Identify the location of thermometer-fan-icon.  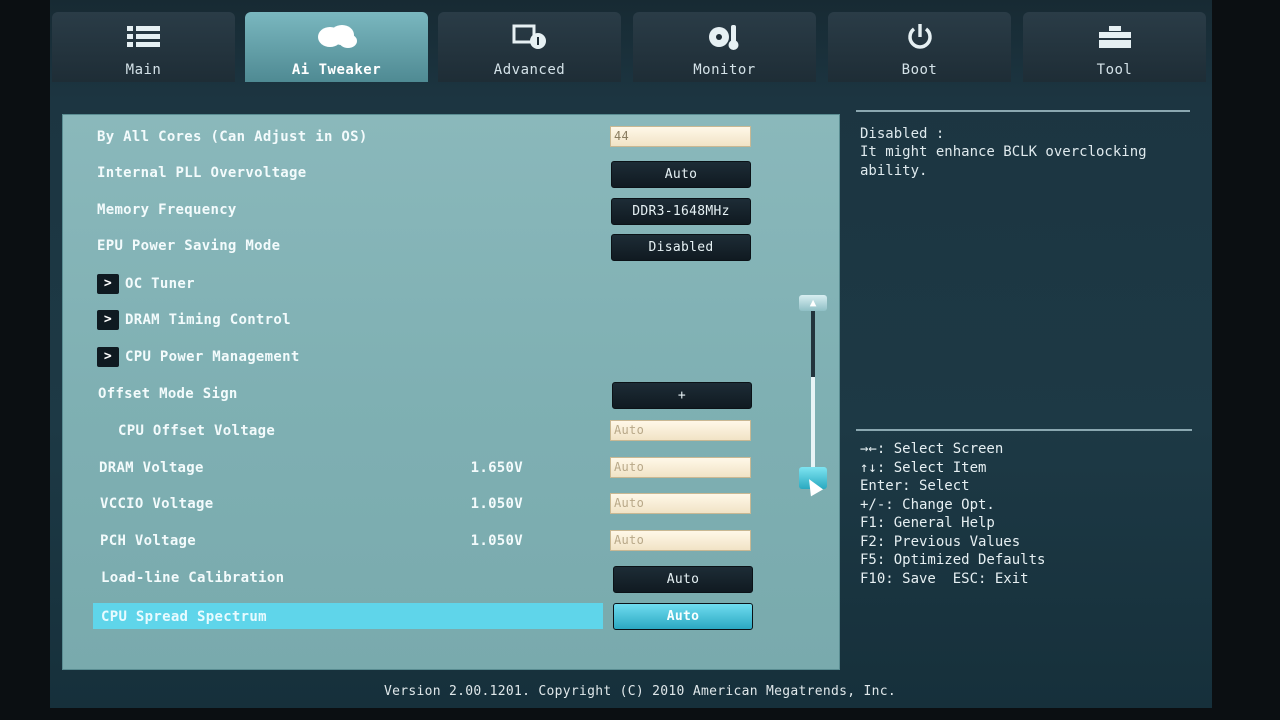
(724, 37).